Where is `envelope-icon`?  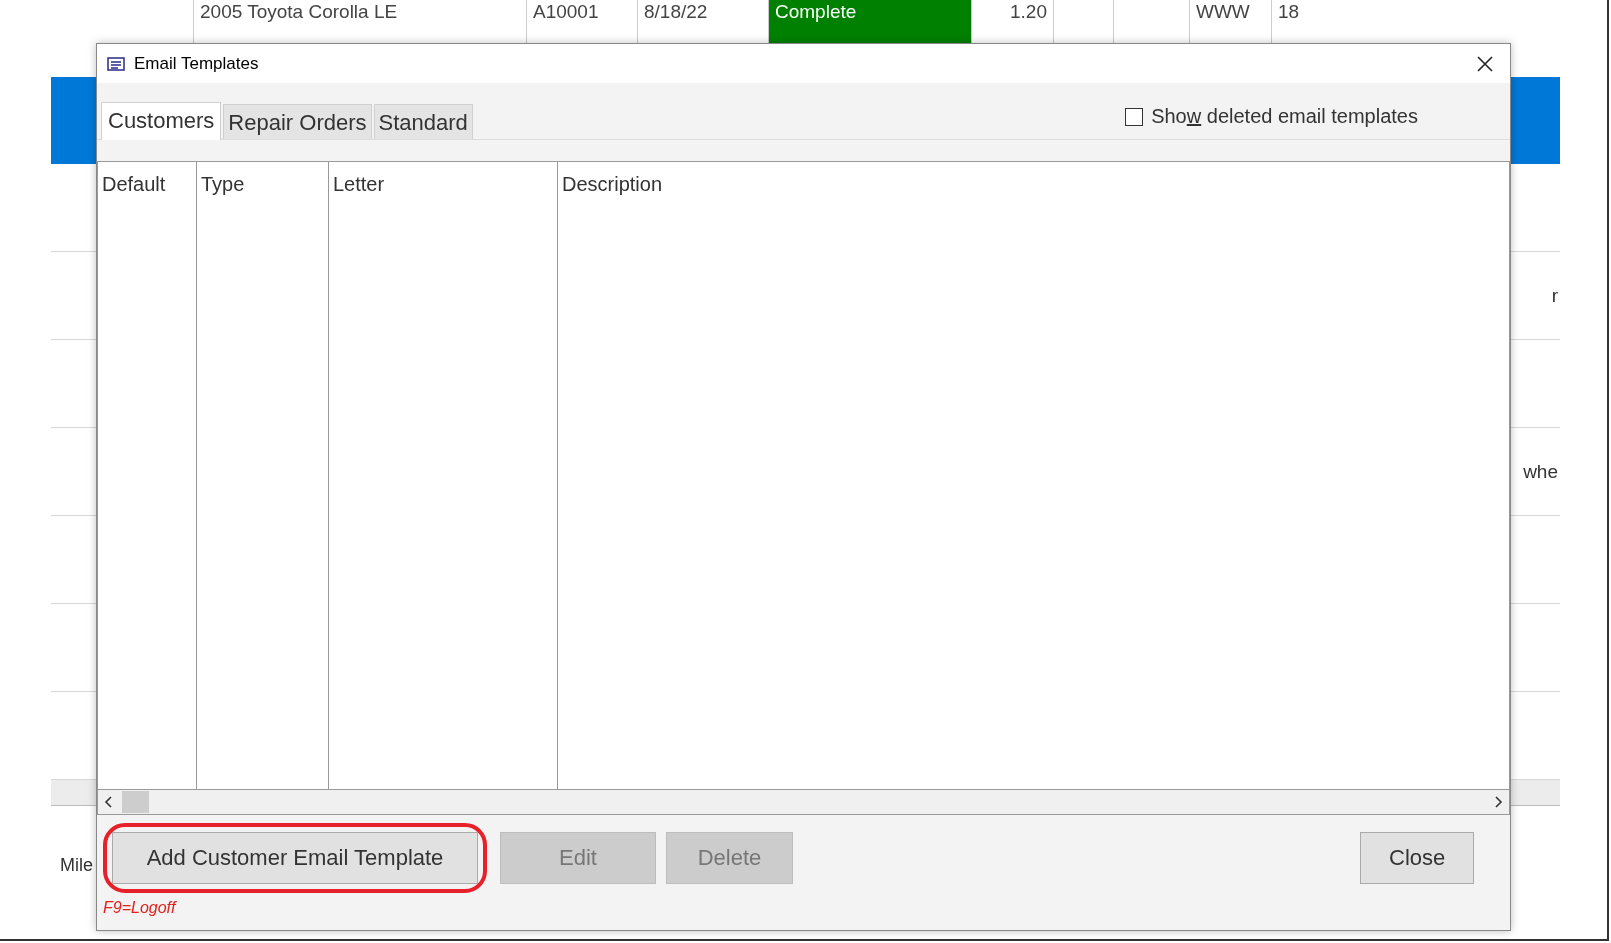 envelope-icon is located at coordinates (116, 63).